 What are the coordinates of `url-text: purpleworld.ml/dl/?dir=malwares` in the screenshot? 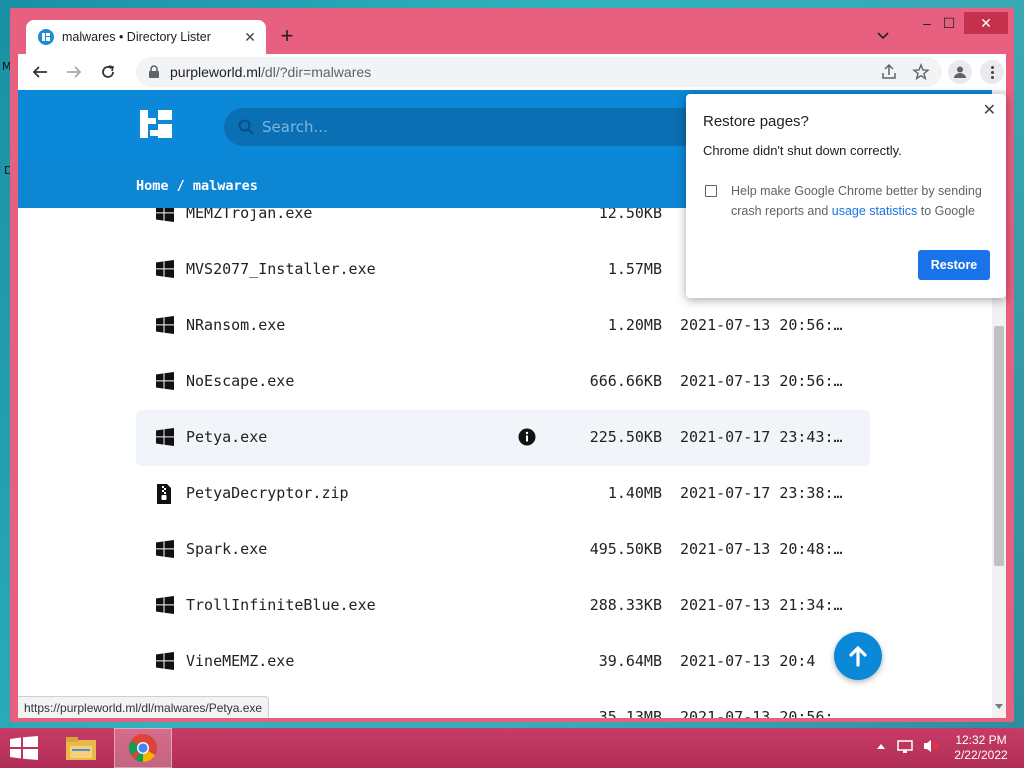 It's located at (270, 72).